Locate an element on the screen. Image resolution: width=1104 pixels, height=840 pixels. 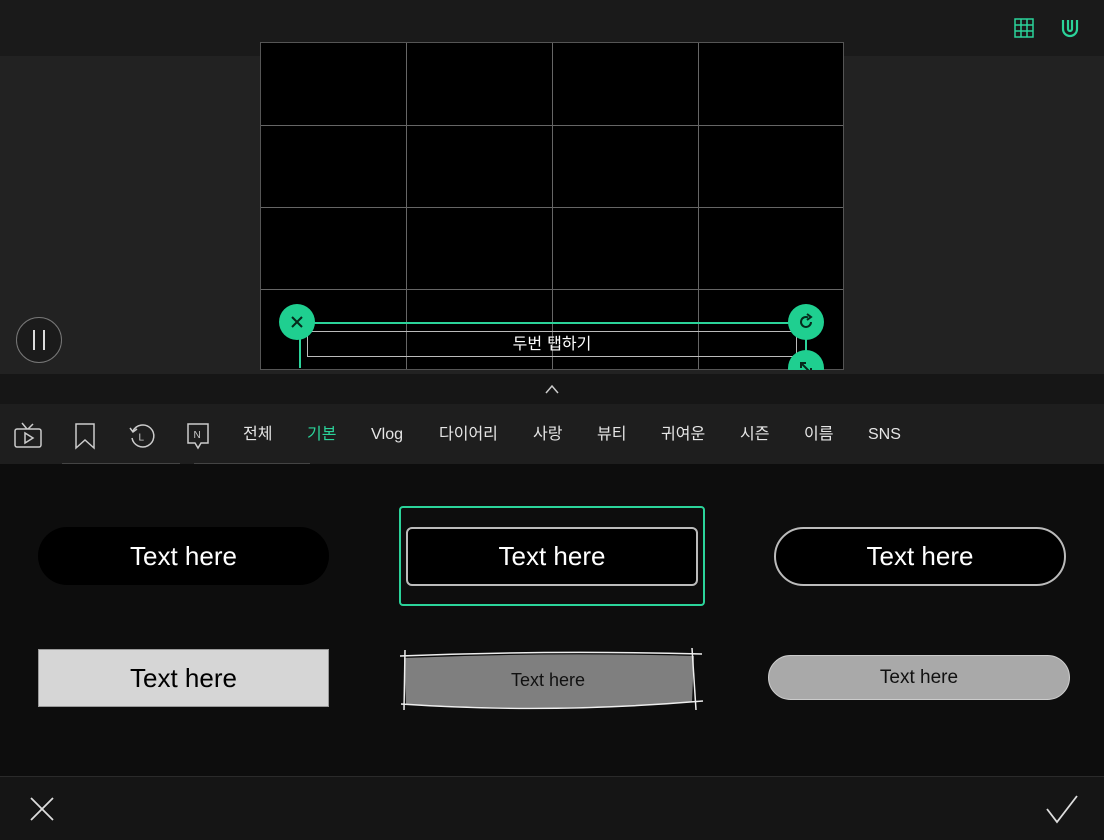
scale-handle-clip is located at coordinates (806, 360).